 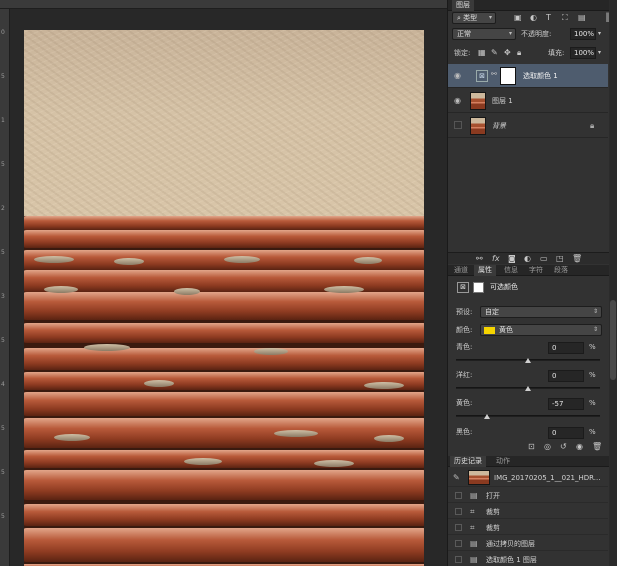 What do you see at coordinates (496, 259) in the screenshot?
I see `layer-style-fx-icon: fx` at bounding box center [496, 259].